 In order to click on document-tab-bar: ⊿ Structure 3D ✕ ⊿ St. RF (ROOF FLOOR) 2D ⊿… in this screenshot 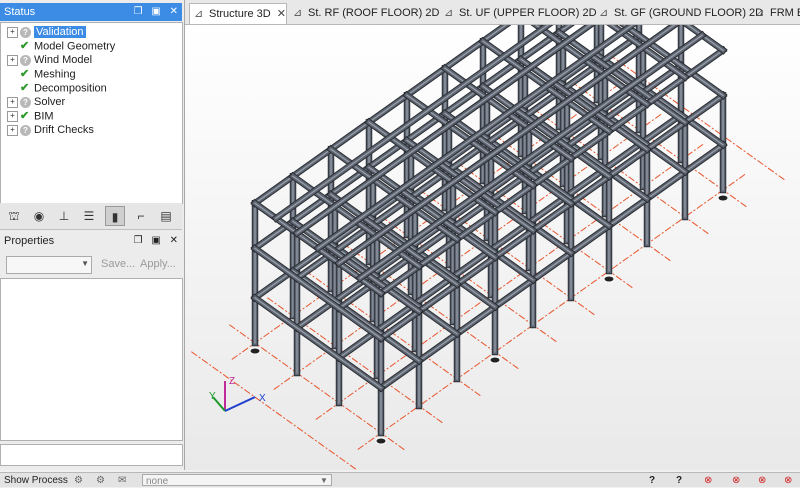, I will do `click(492, 12)`.